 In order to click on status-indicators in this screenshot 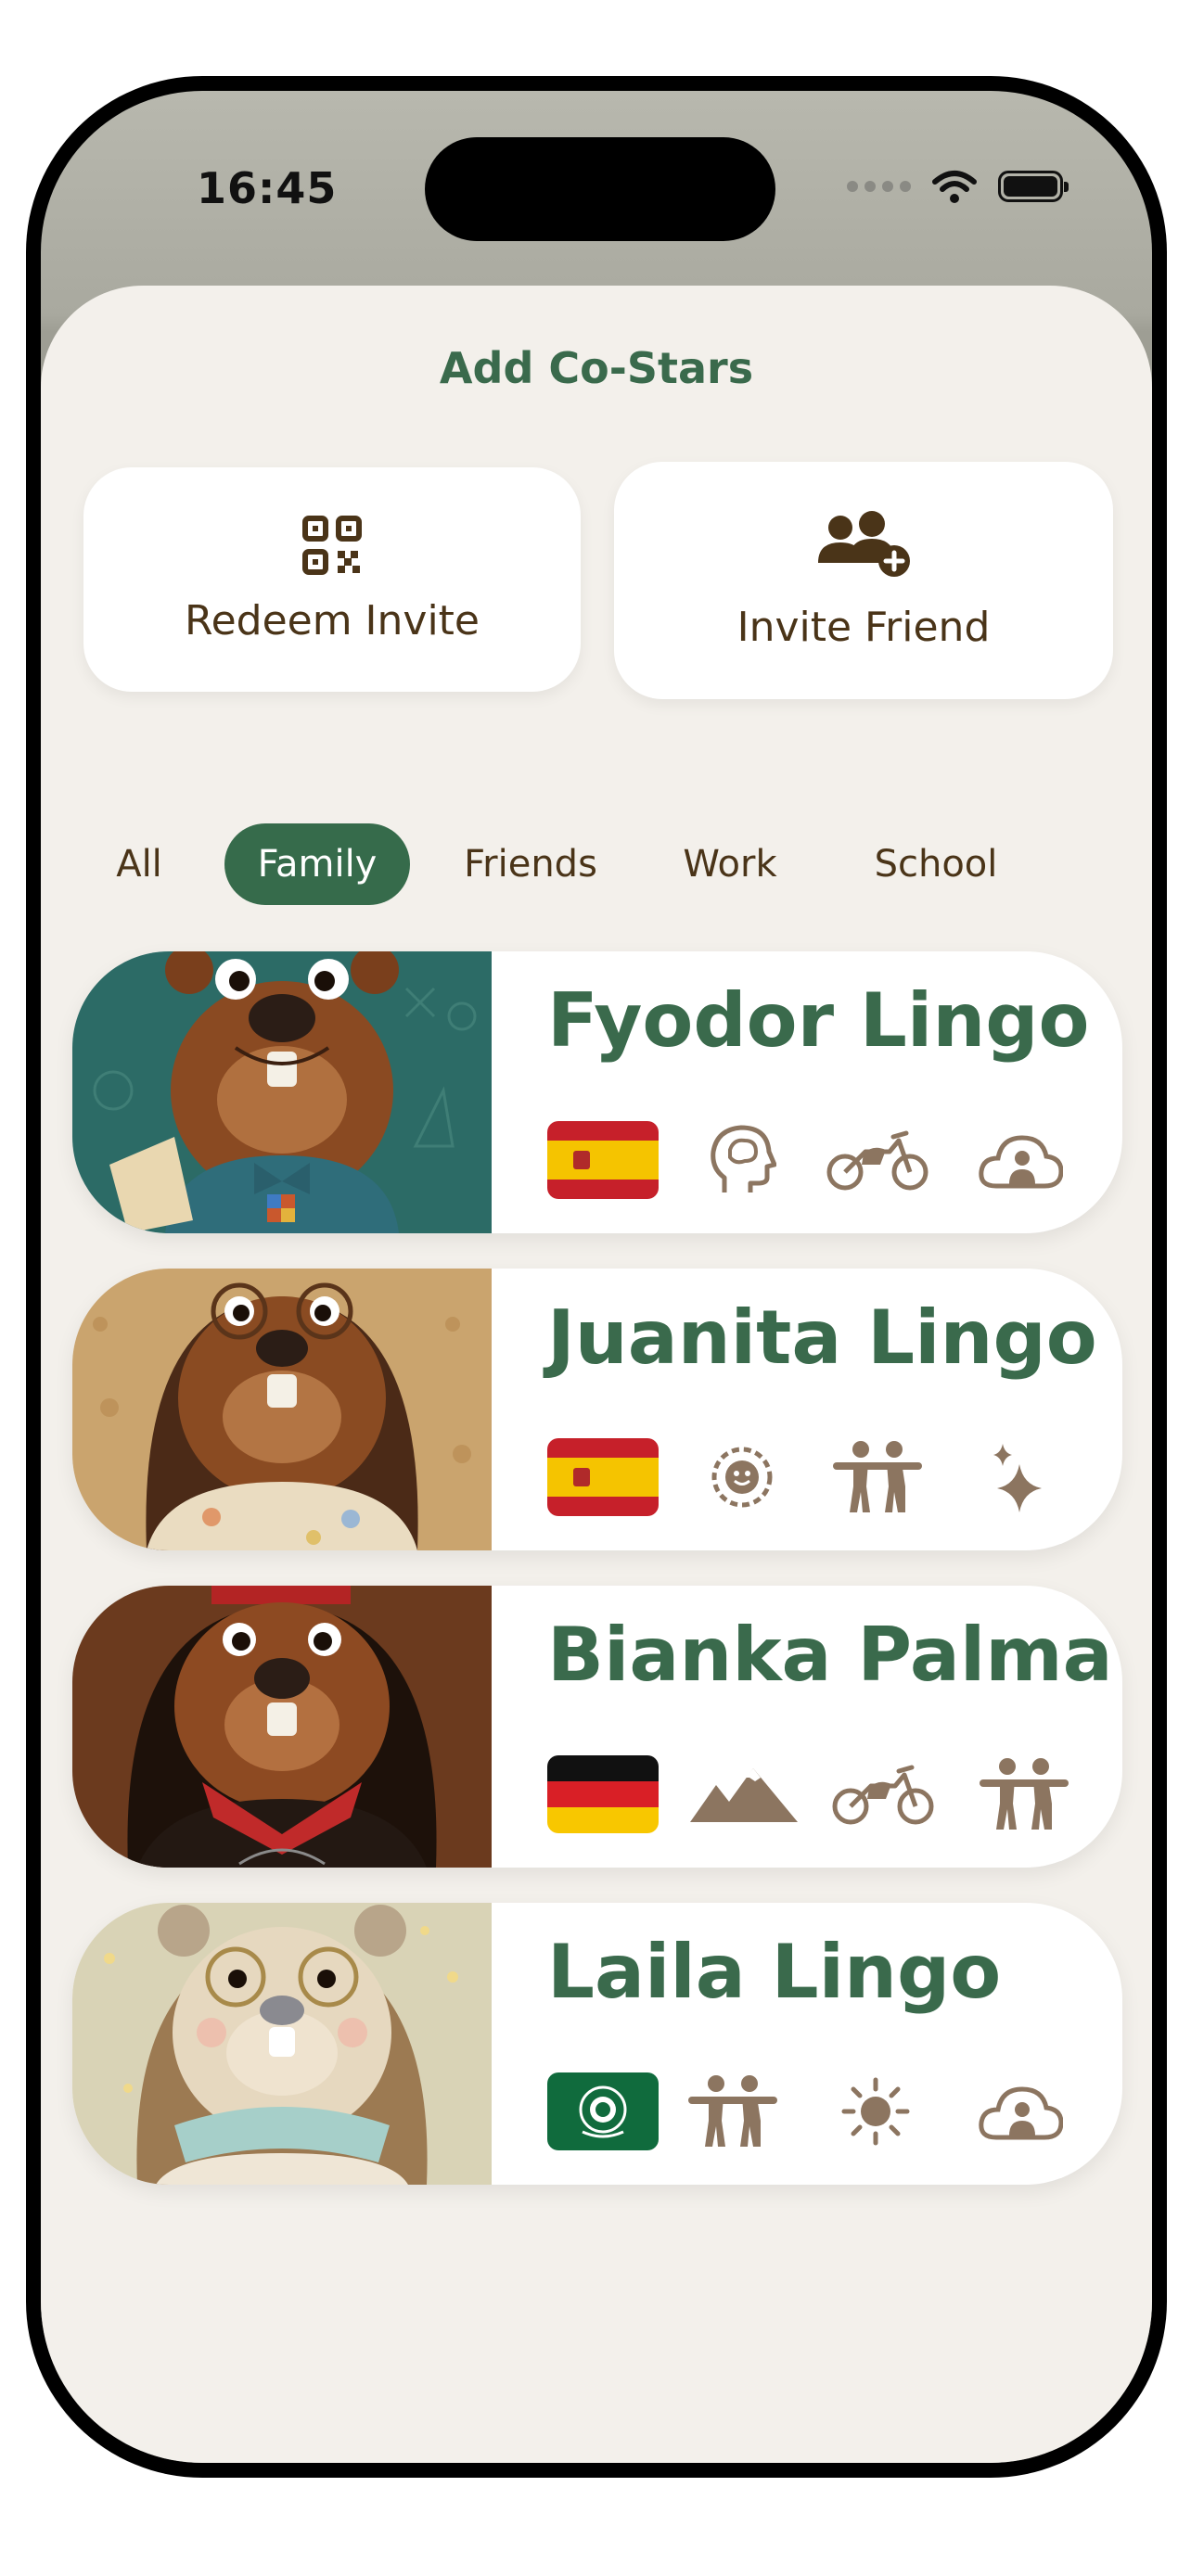, I will do `click(958, 186)`.